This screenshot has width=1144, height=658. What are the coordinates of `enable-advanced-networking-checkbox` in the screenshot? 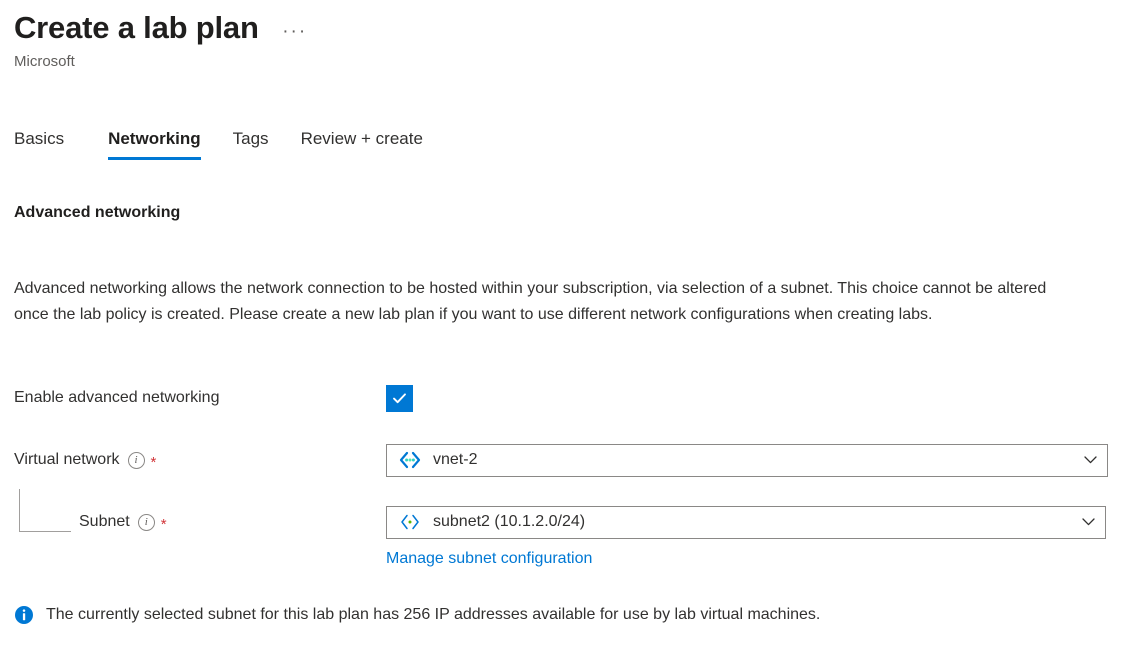 It's located at (399, 398).